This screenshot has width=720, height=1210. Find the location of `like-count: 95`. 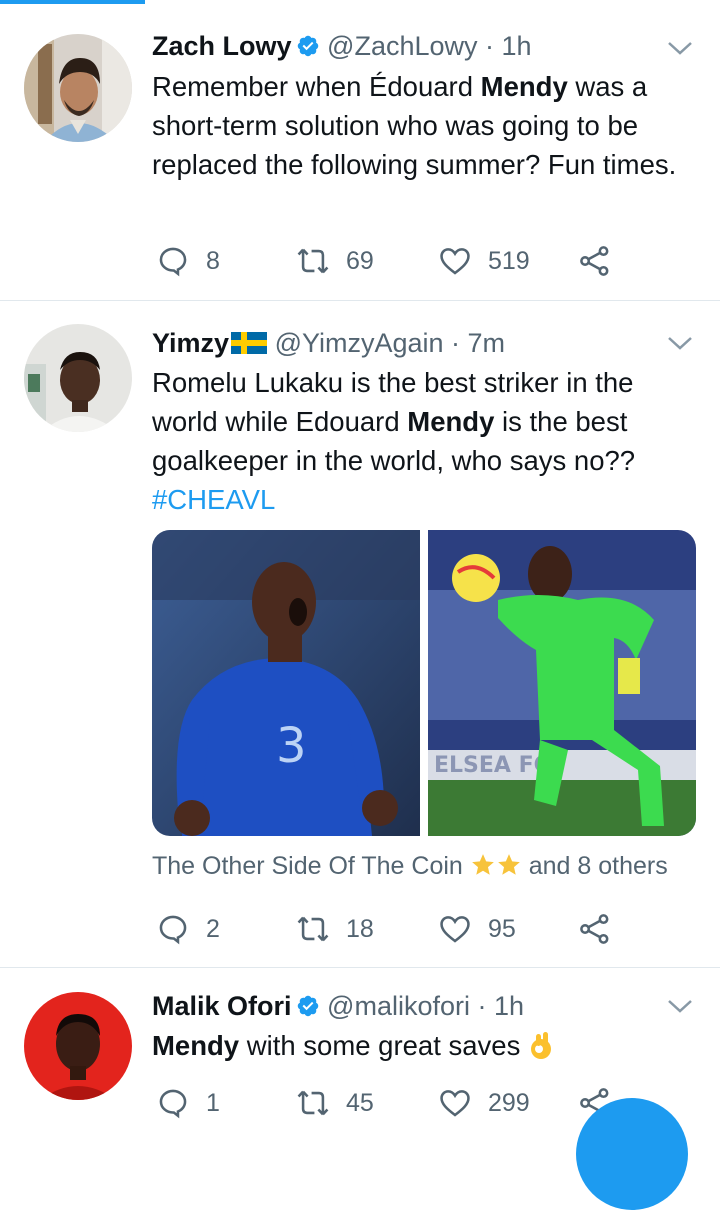

like-count: 95 is located at coordinates (502, 928).